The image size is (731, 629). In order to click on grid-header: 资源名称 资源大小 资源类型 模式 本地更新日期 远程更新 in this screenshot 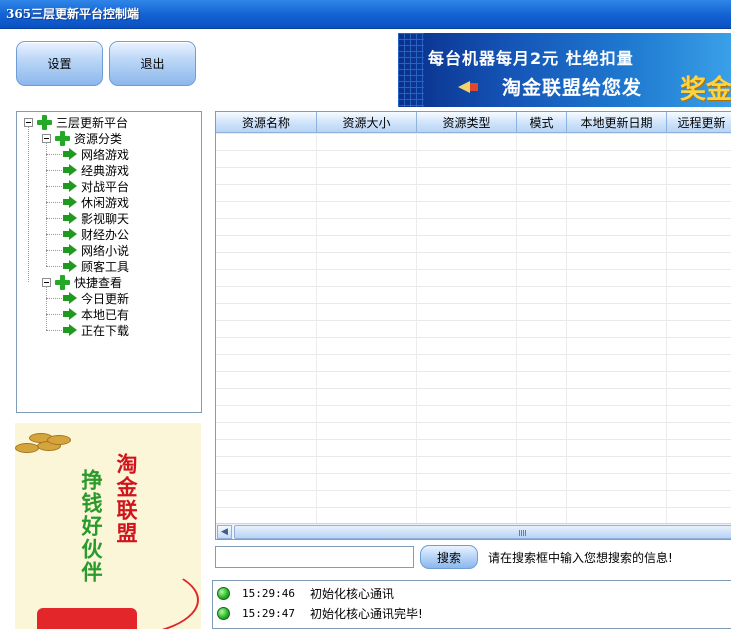, I will do `click(473, 122)`.